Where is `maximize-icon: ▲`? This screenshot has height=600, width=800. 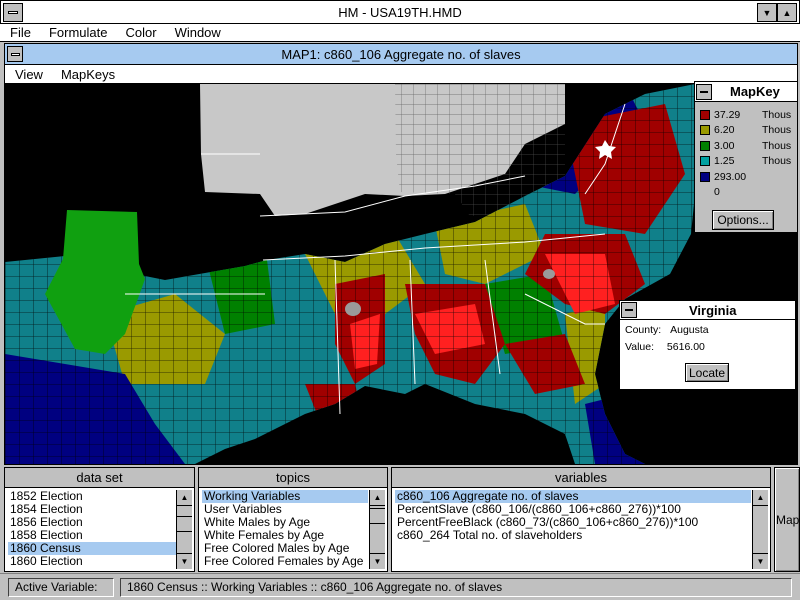
maximize-icon: ▲ is located at coordinates (787, 12).